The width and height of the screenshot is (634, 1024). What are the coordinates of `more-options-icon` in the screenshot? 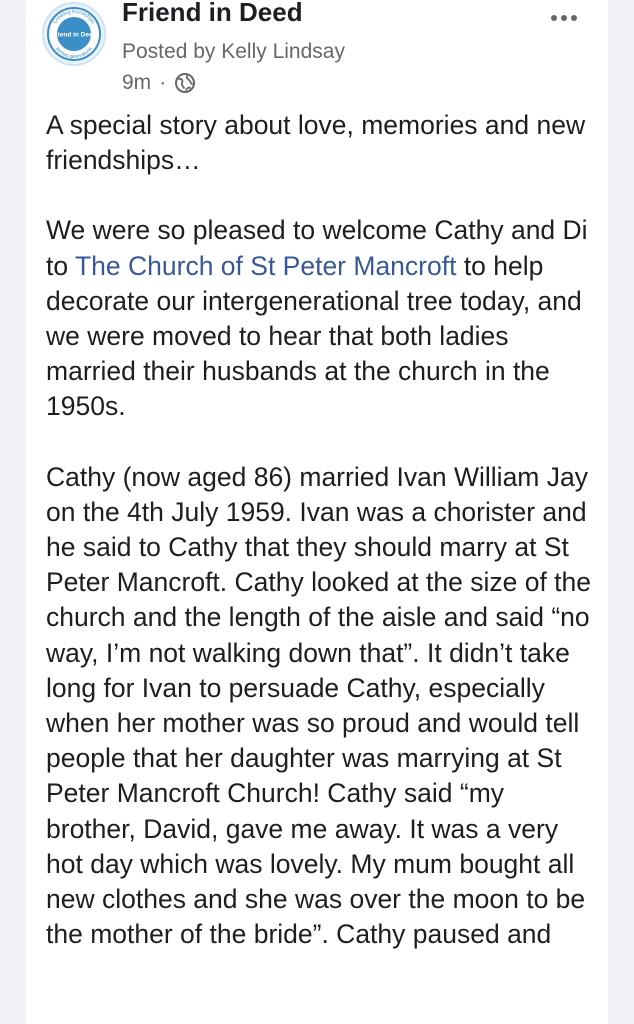 It's located at (554, 18).